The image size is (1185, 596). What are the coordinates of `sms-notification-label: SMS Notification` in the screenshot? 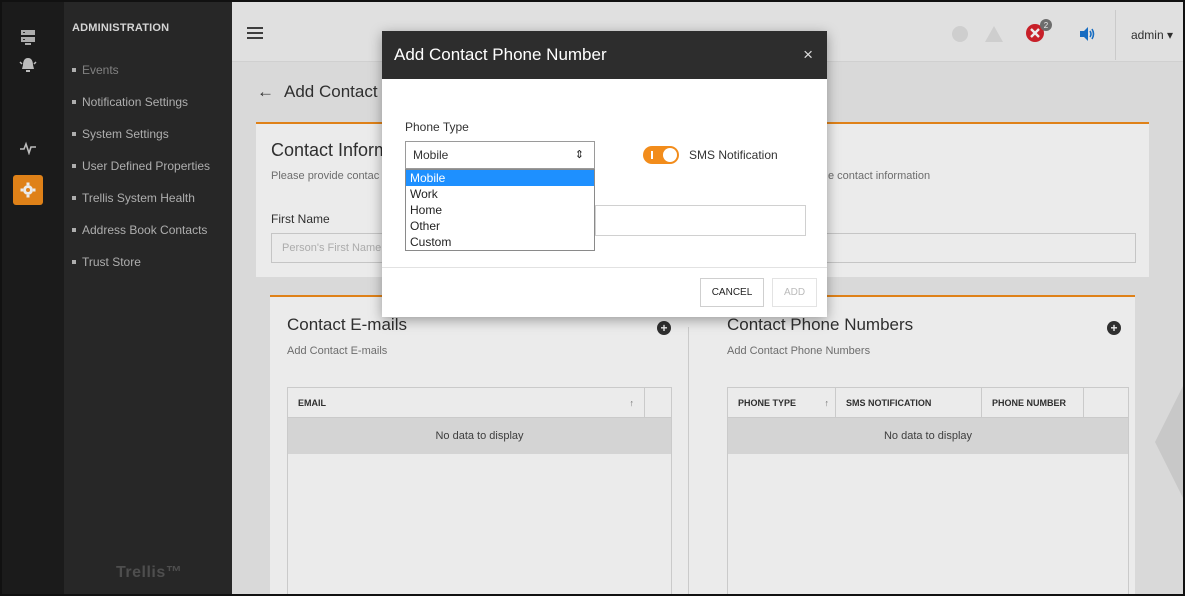 It's located at (733, 155).